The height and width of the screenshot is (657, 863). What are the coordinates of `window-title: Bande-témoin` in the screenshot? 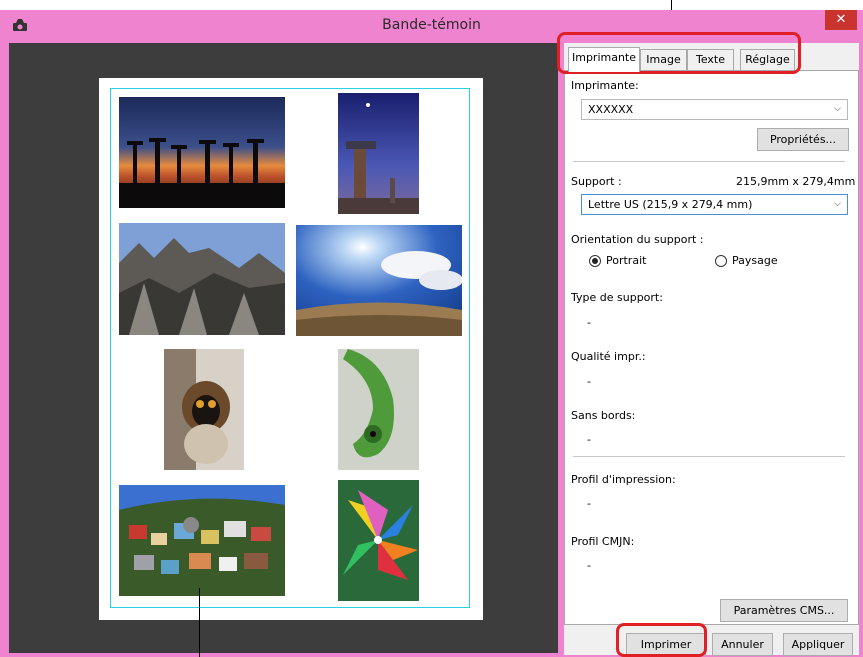 It's located at (431, 25).